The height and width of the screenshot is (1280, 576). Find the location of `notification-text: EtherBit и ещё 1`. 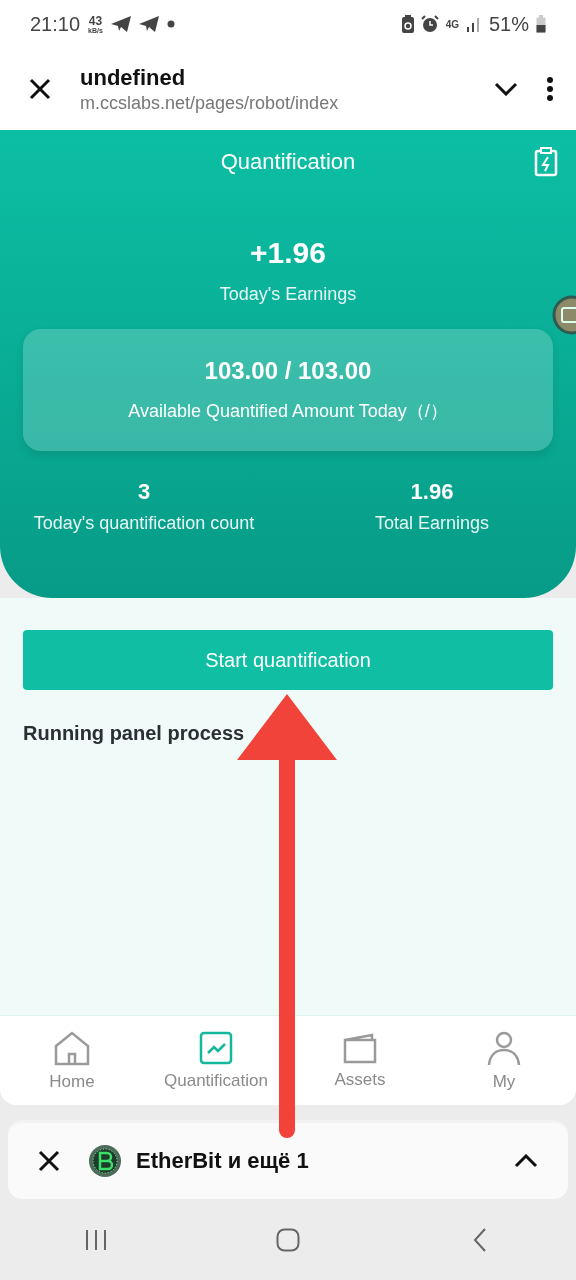

notification-text: EtherBit и ещё 1 is located at coordinates (287, 1161).